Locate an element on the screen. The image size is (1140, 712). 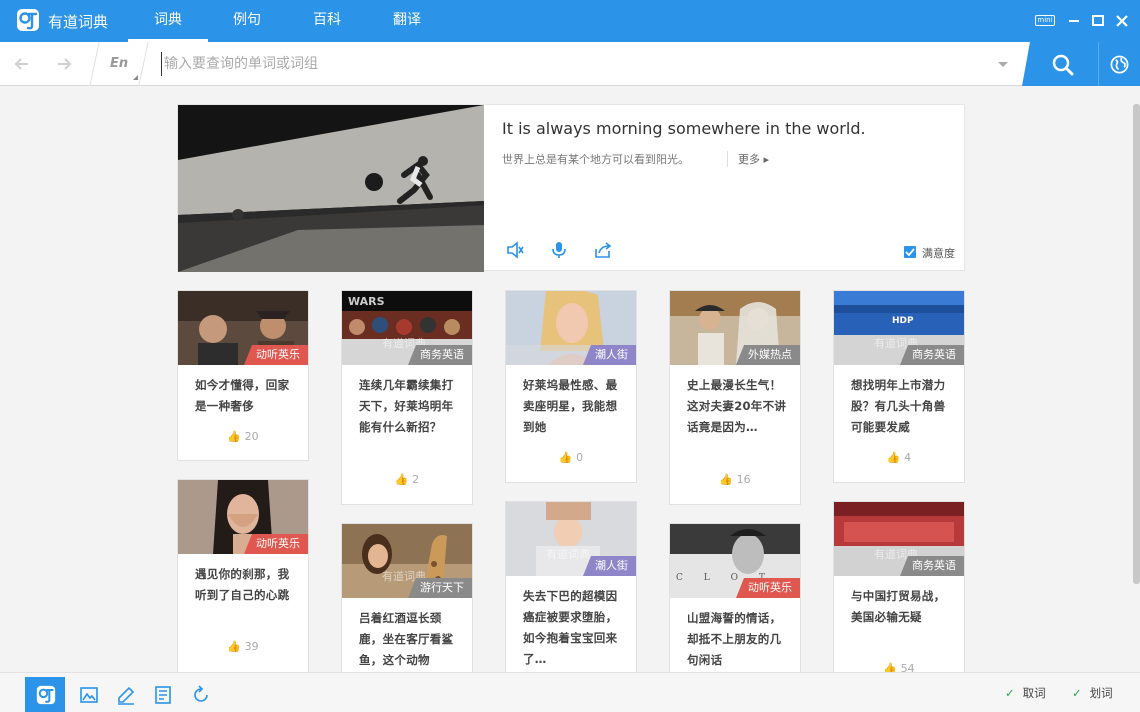
card-likes: 👍 16 is located at coordinates (735, 479).